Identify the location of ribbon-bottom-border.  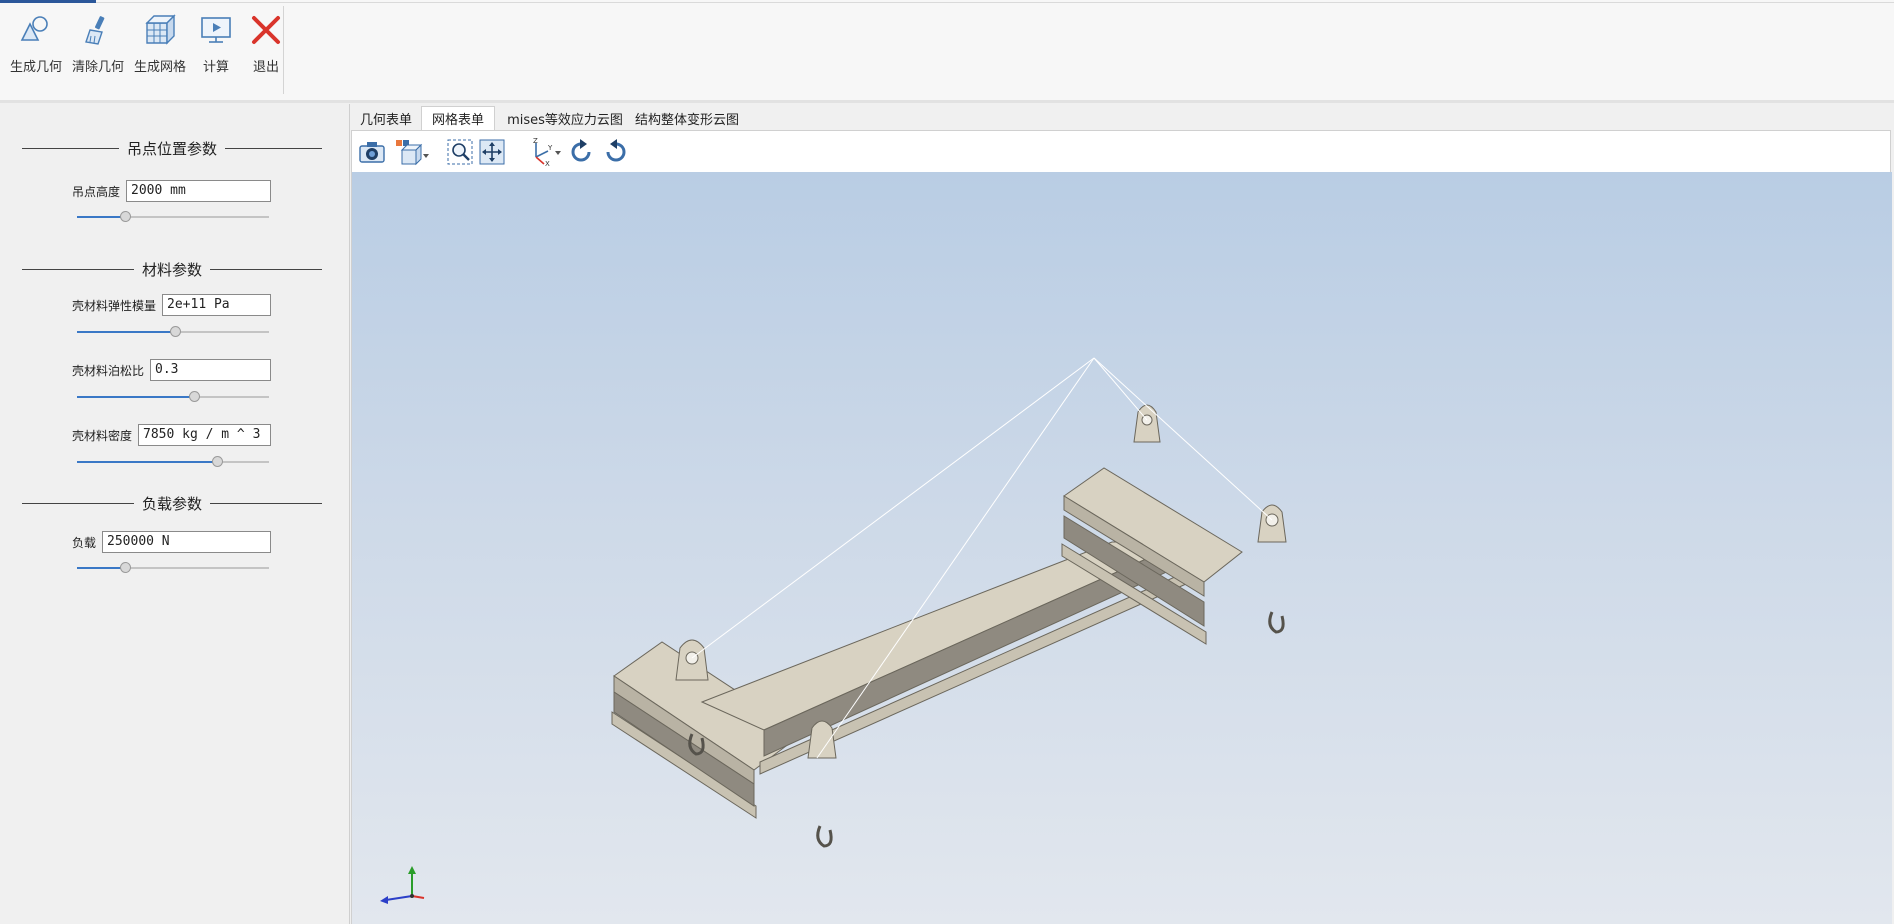
(947, 101).